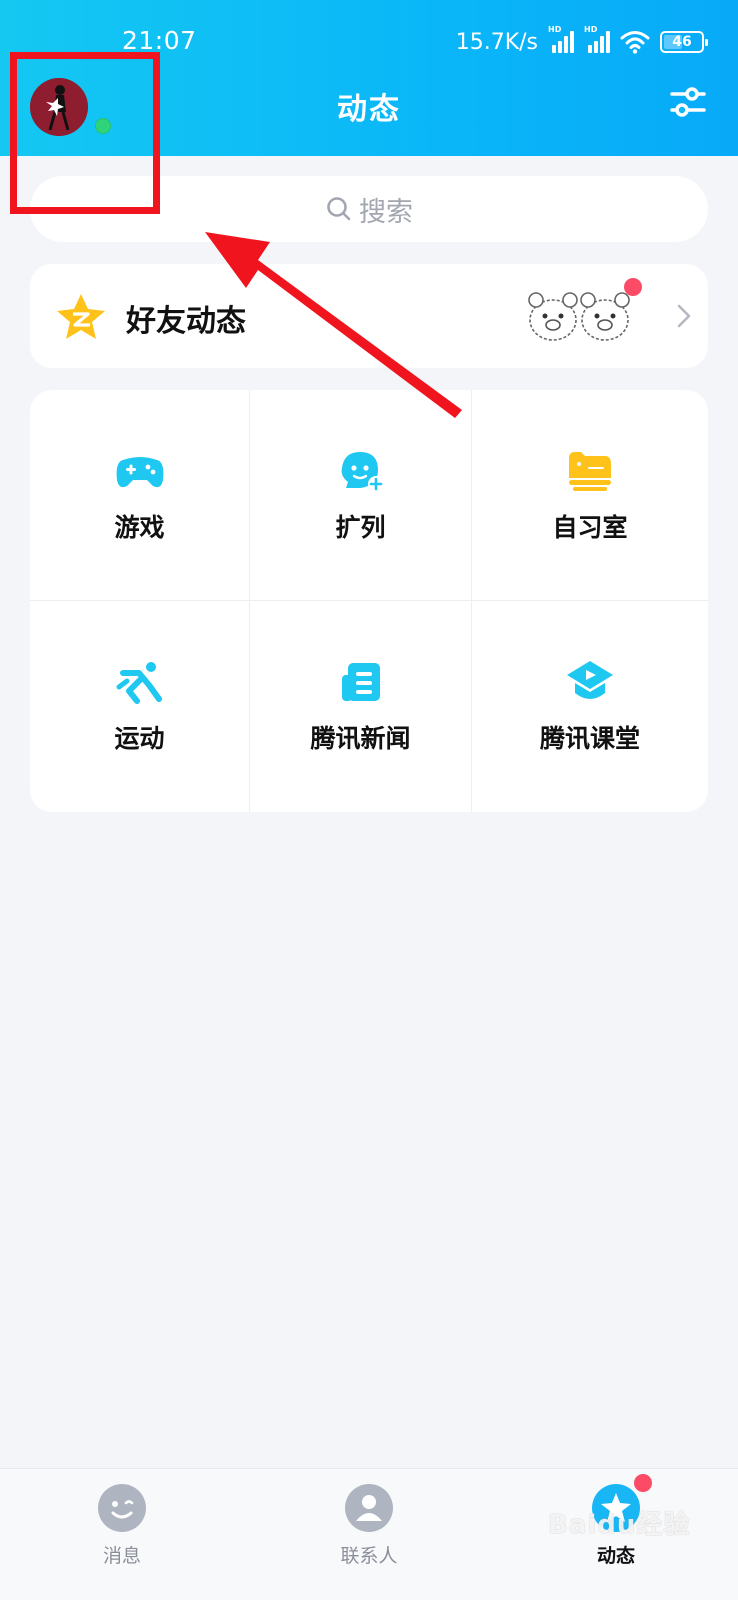 The image size is (738, 1600). Describe the element at coordinates (360, 682) in the screenshot. I see `news-icon` at that location.